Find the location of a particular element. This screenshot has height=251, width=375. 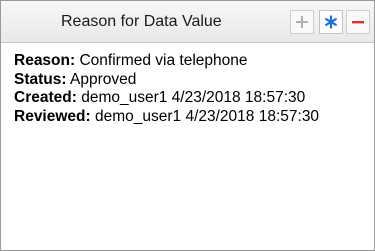

reason-value: Confirmed via telephone is located at coordinates (163, 60).